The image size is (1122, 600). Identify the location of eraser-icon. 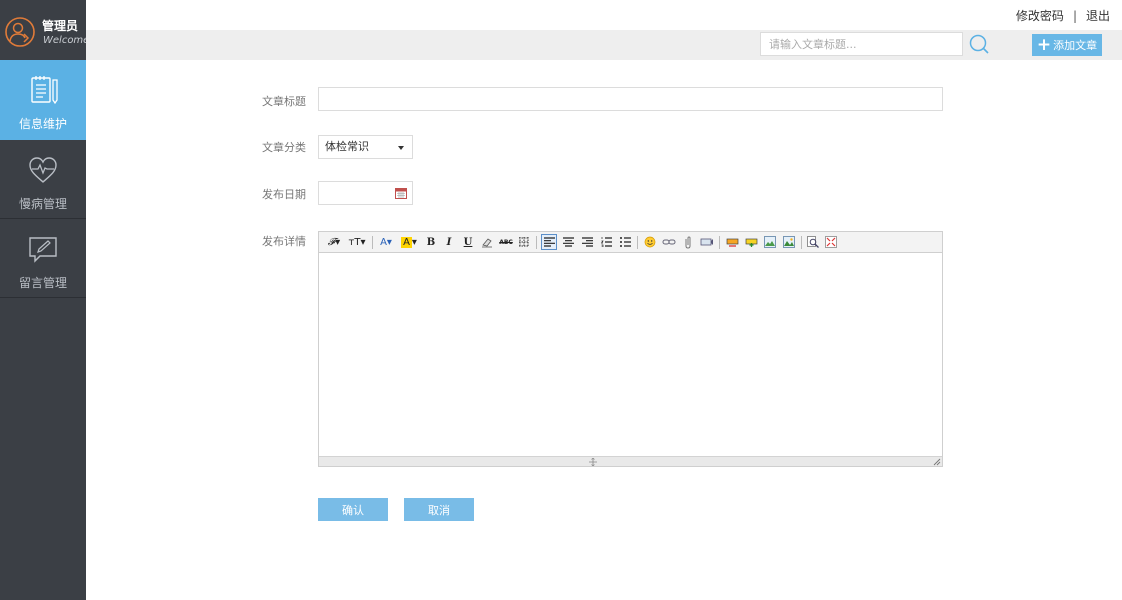
(487, 242).